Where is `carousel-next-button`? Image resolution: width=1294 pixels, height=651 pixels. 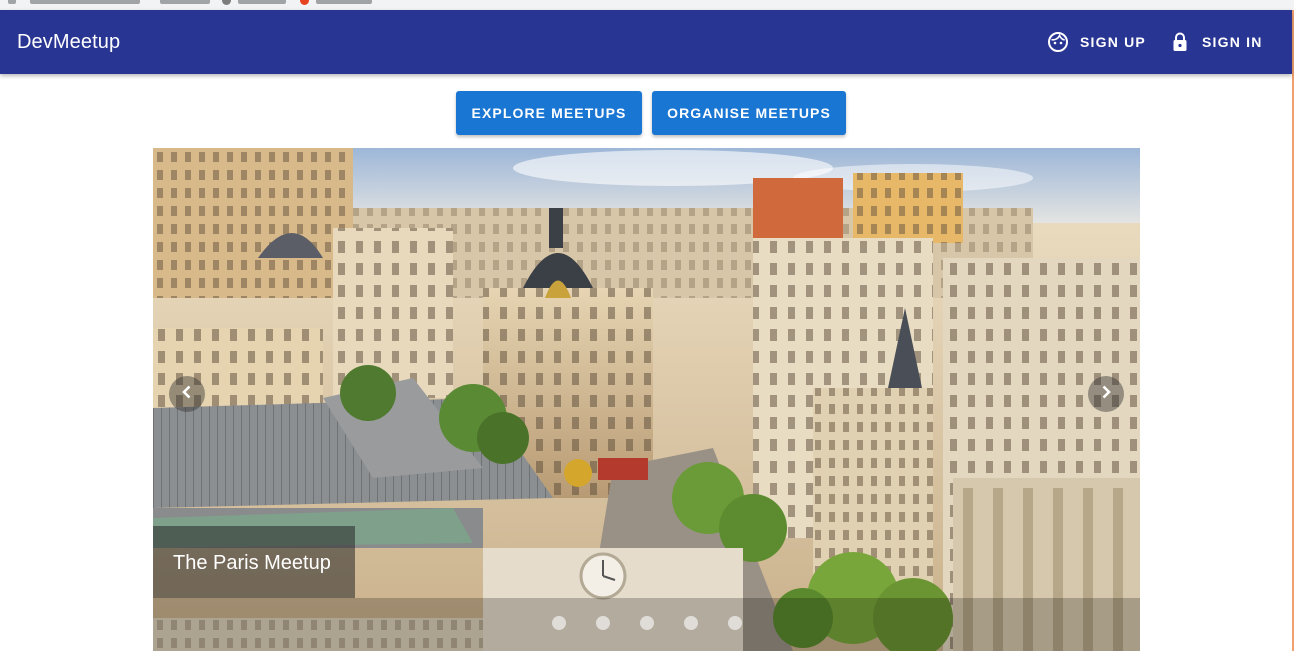
carousel-next-button is located at coordinates (1106, 394).